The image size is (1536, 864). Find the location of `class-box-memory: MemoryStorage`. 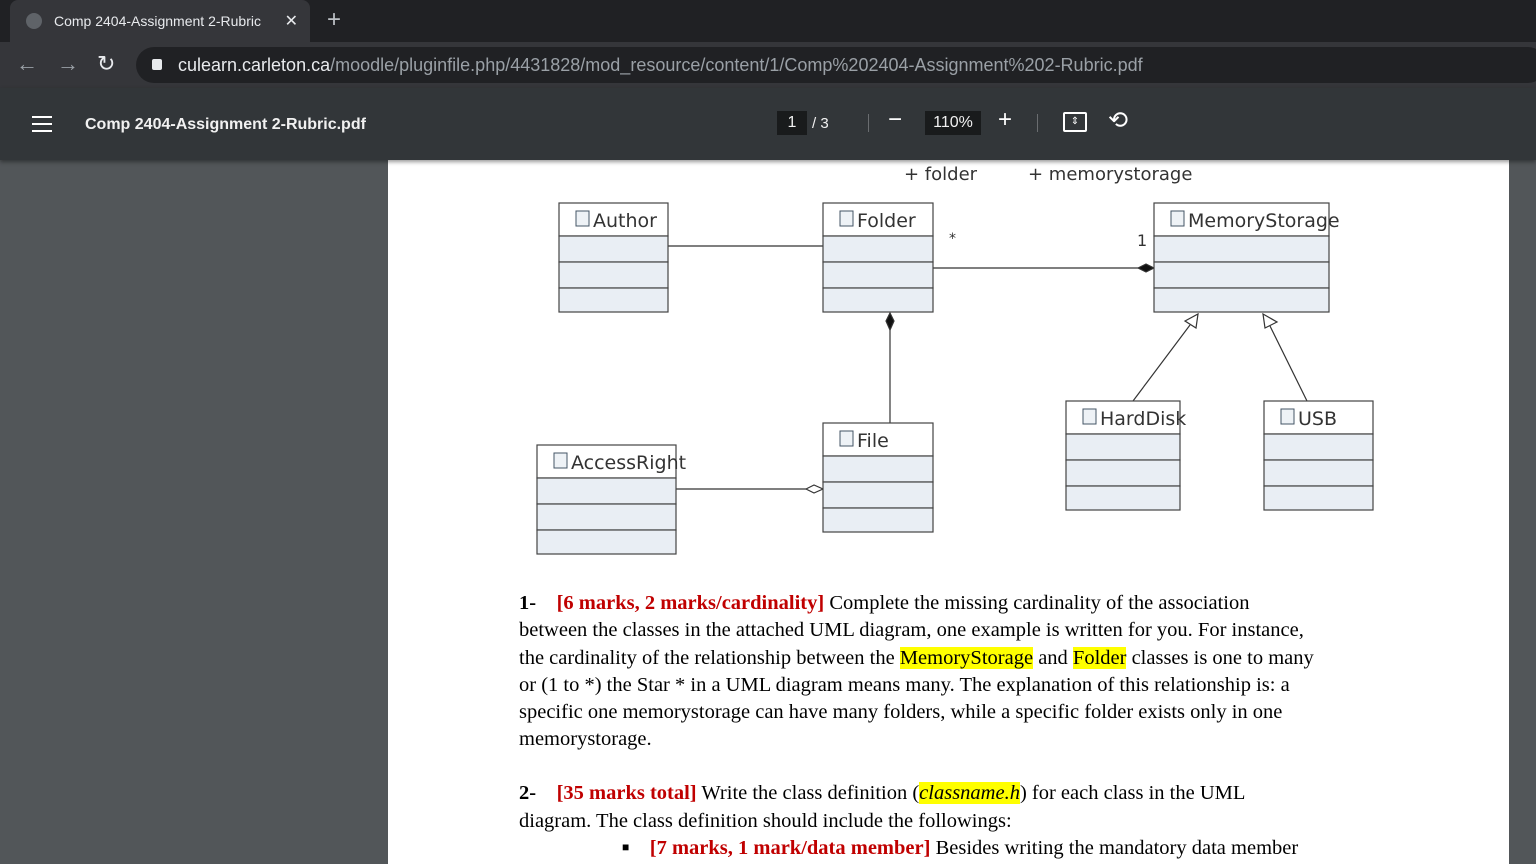

class-box-memory: MemoryStorage is located at coordinates (1246, 257).